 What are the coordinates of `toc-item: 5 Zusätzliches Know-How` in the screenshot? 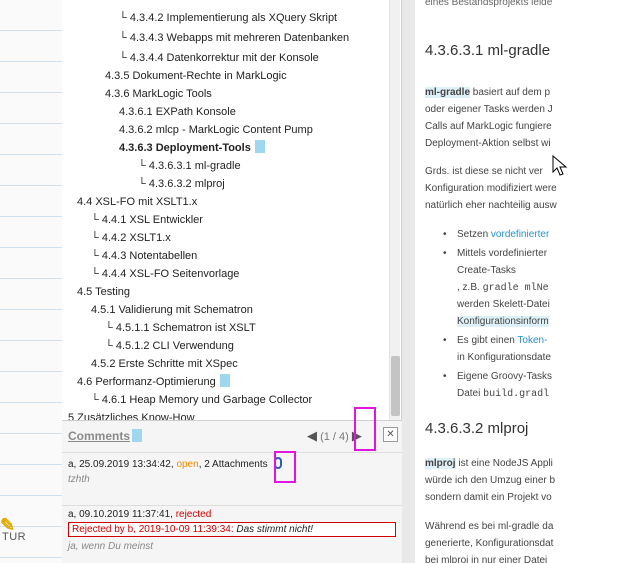 It's located at (131, 415).